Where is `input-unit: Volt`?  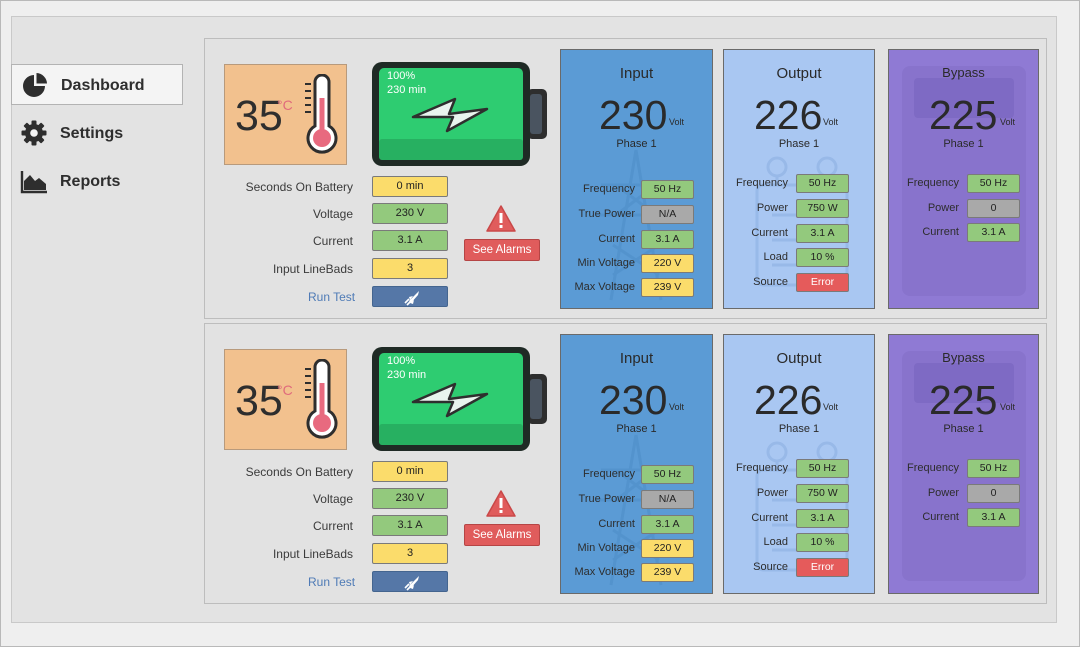 input-unit: Volt is located at coordinates (677, 407).